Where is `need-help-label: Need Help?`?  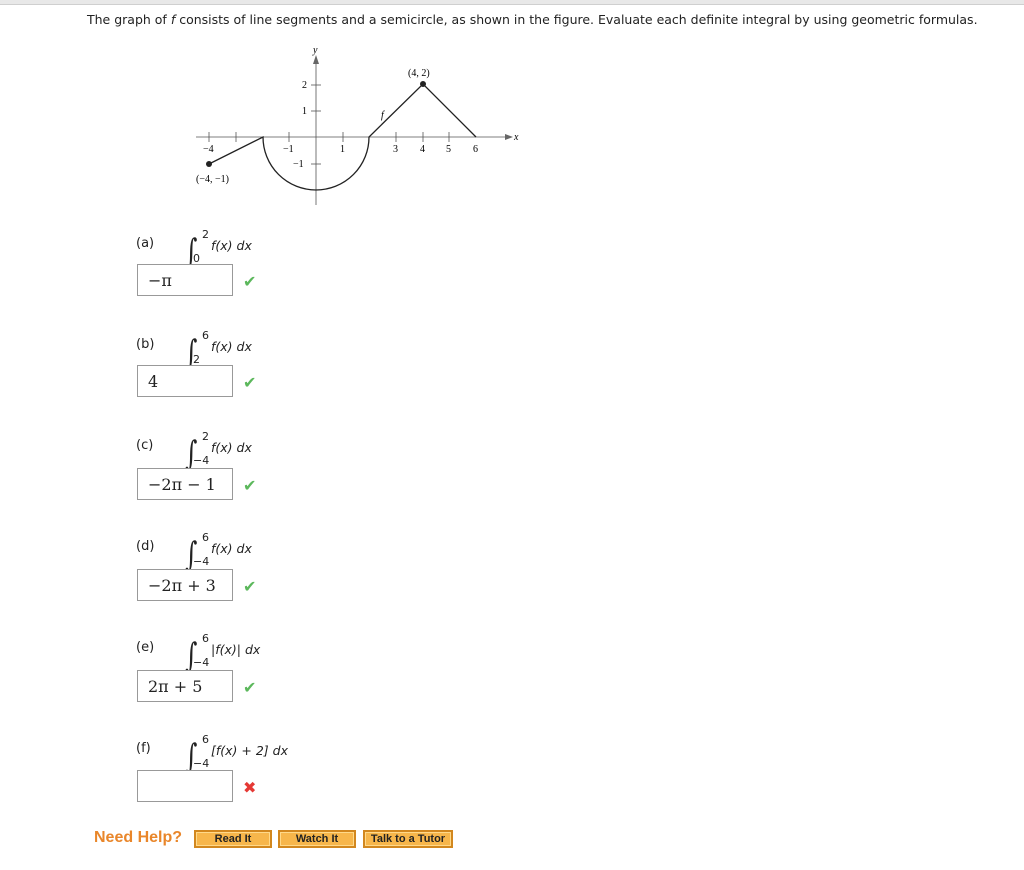 need-help-label: Need Help? is located at coordinates (138, 837).